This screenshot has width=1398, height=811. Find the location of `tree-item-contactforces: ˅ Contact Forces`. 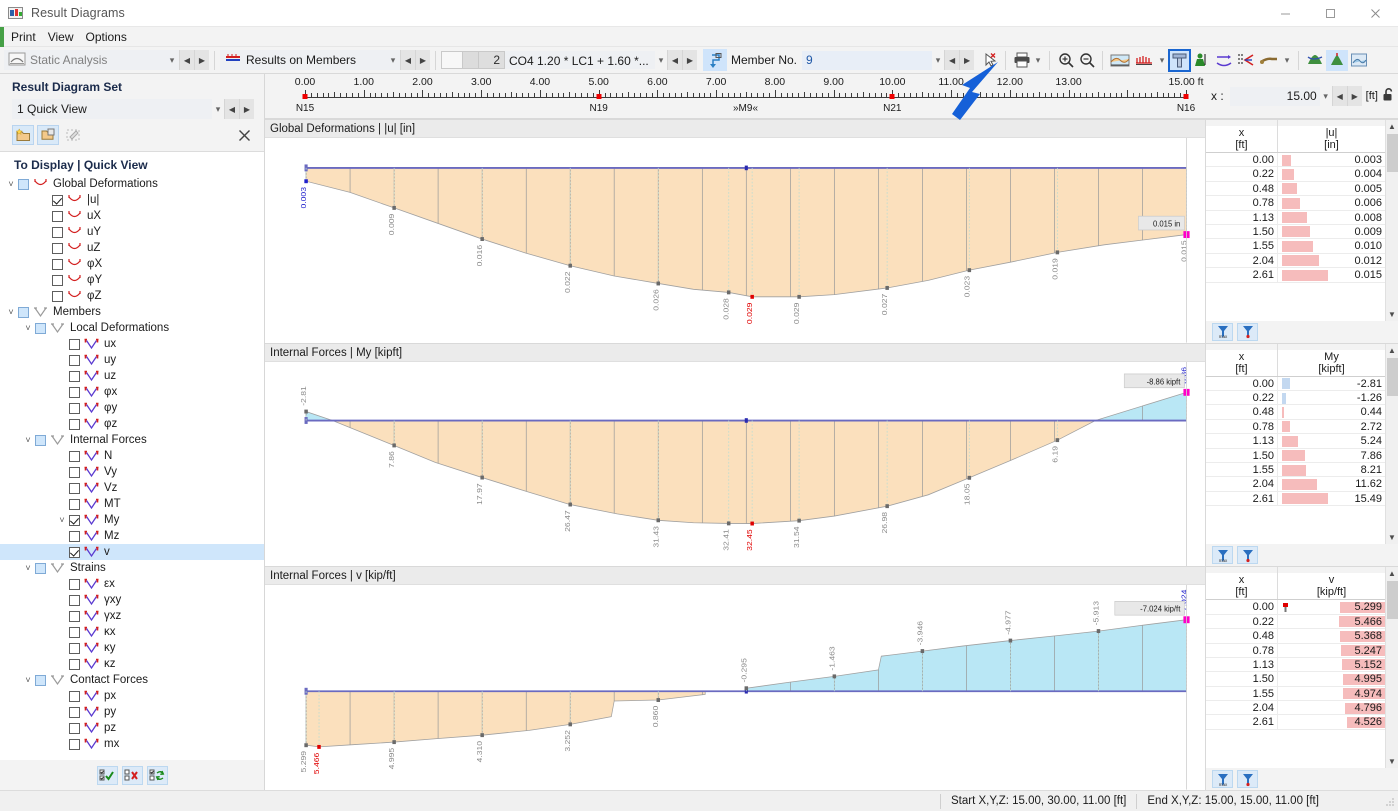

tree-item-contactforces: ˅ Contact Forces is located at coordinates (132, 680).